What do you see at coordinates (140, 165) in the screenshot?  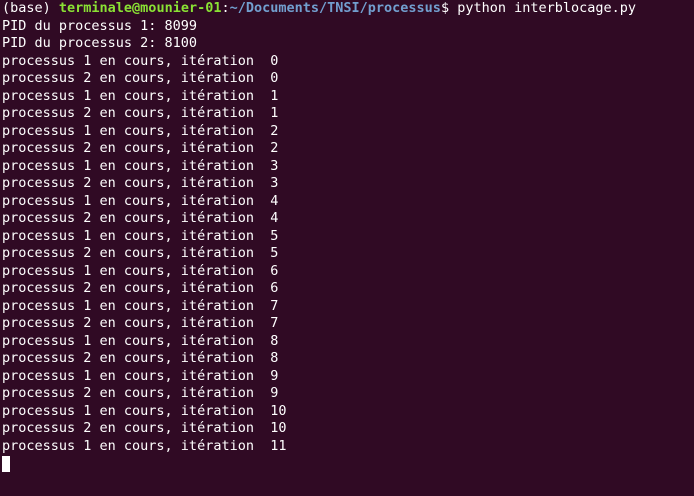 I see `output-line: processus 1 en cours, itération 3` at bounding box center [140, 165].